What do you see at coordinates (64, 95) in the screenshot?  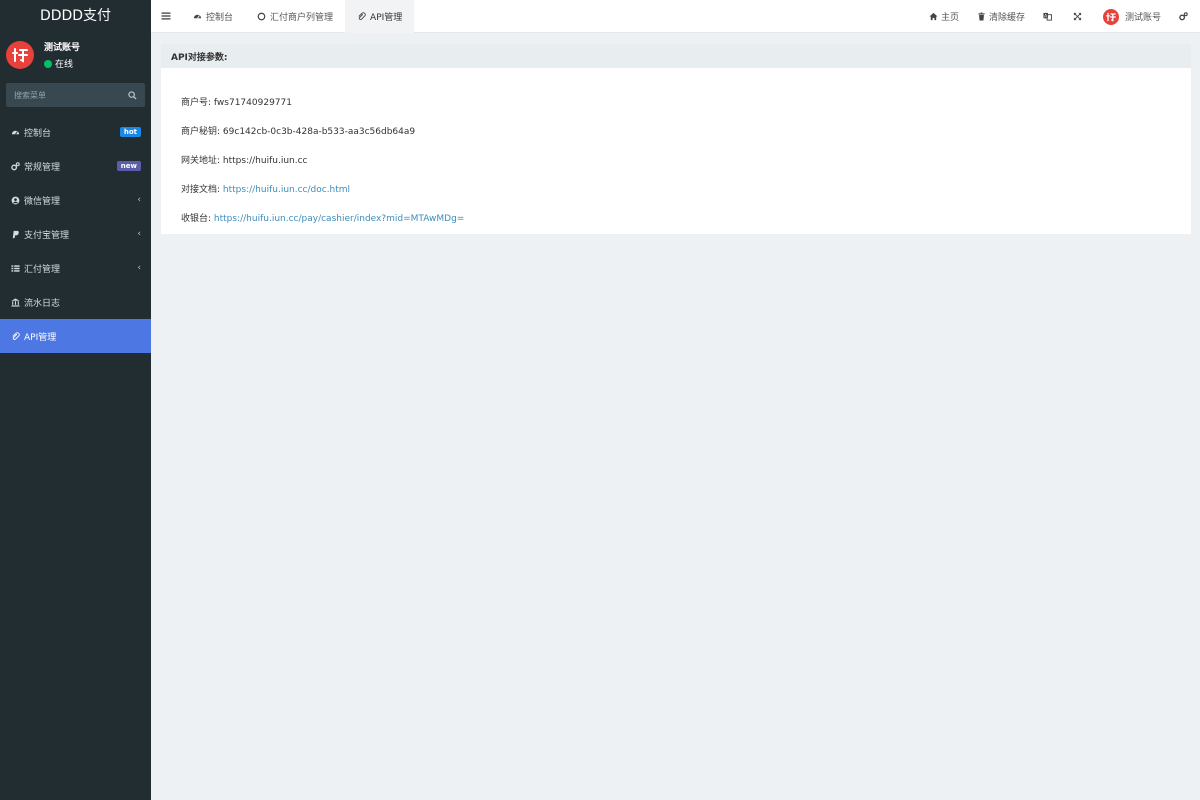 I see `search-input` at bounding box center [64, 95].